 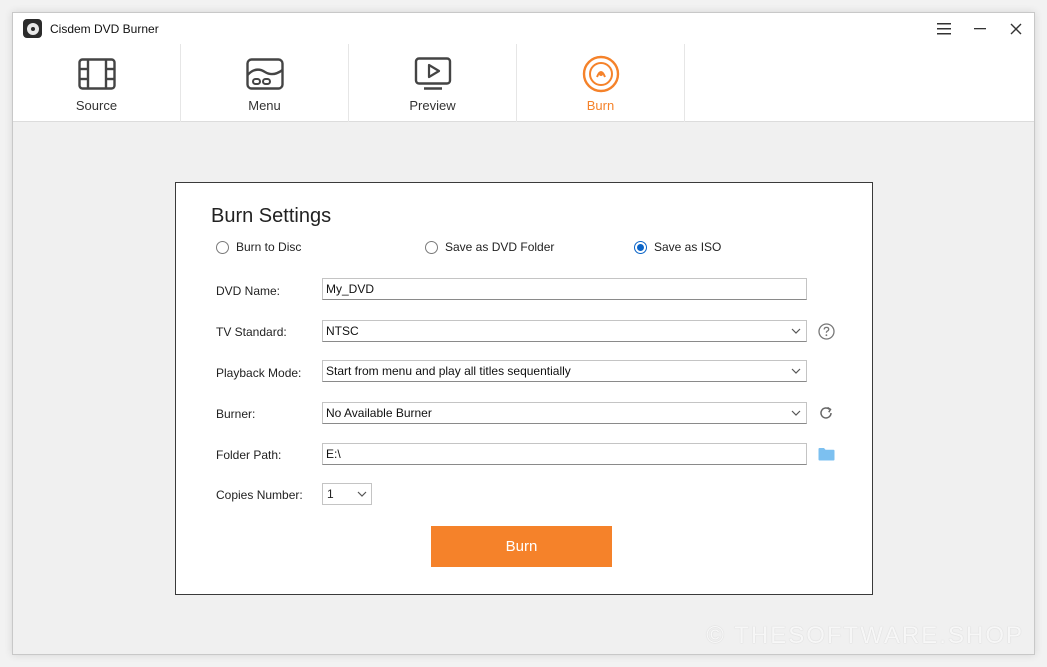 What do you see at coordinates (269, 247) in the screenshot?
I see `option-label: Burn to Disc` at bounding box center [269, 247].